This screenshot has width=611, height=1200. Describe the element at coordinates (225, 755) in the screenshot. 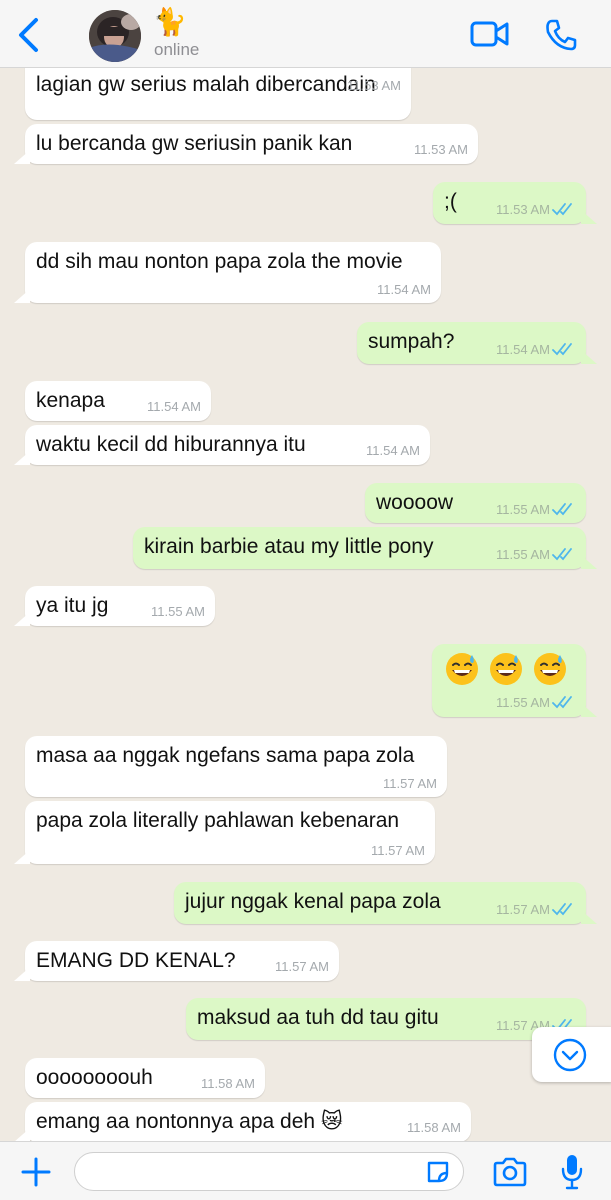

I see `message-text: masa aa nggak ngefans sama papa zola` at that location.